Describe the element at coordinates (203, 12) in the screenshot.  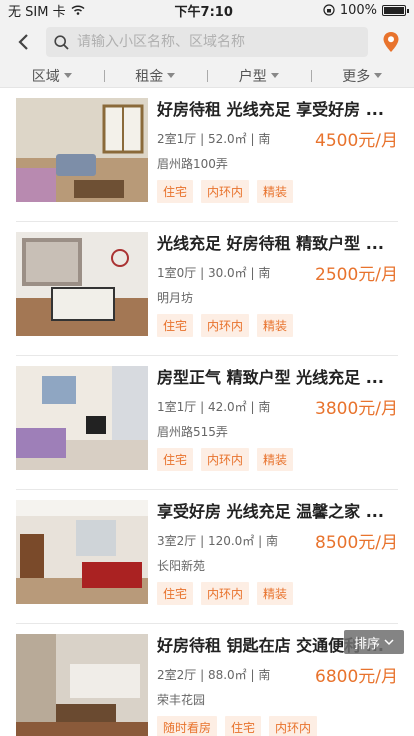
I see `clock: 下午7:10` at that location.